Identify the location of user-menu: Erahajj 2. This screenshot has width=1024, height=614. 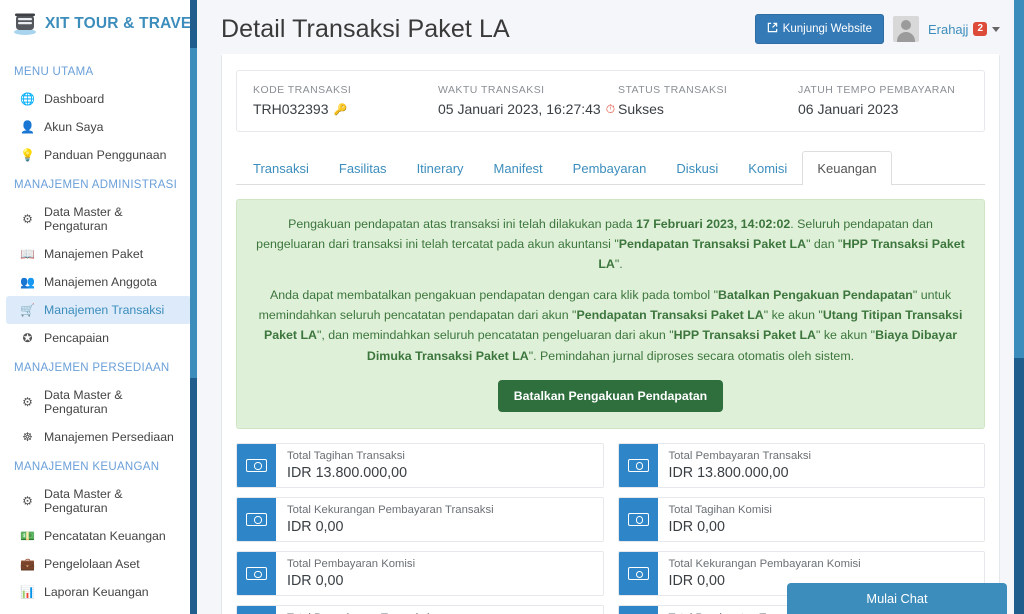
(964, 29).